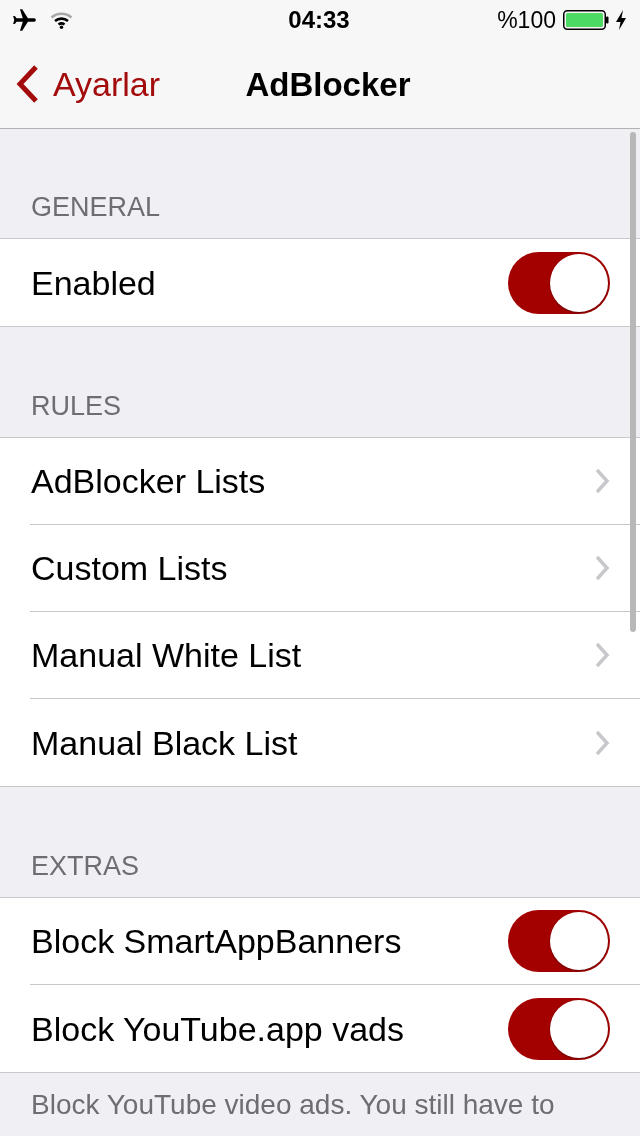 The height and width of the screenshot is (1136, 640). Describe the element at coordinates (320, 1105) in the screenshot. I see `section-footer: Block YouTube video ads. You still have to` at that location.